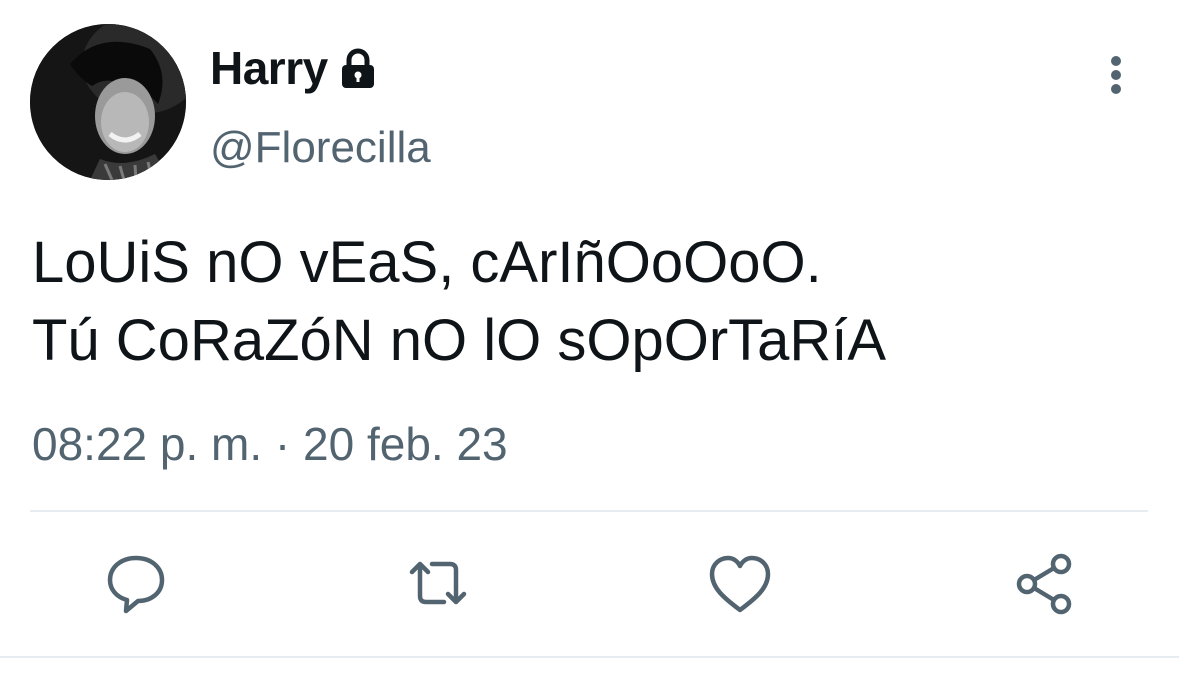 The height and width of the screenshot is (675, 1179). Describe the element at coordinates (358, 71) in the screenshot. I see `lock-icon` at that location.